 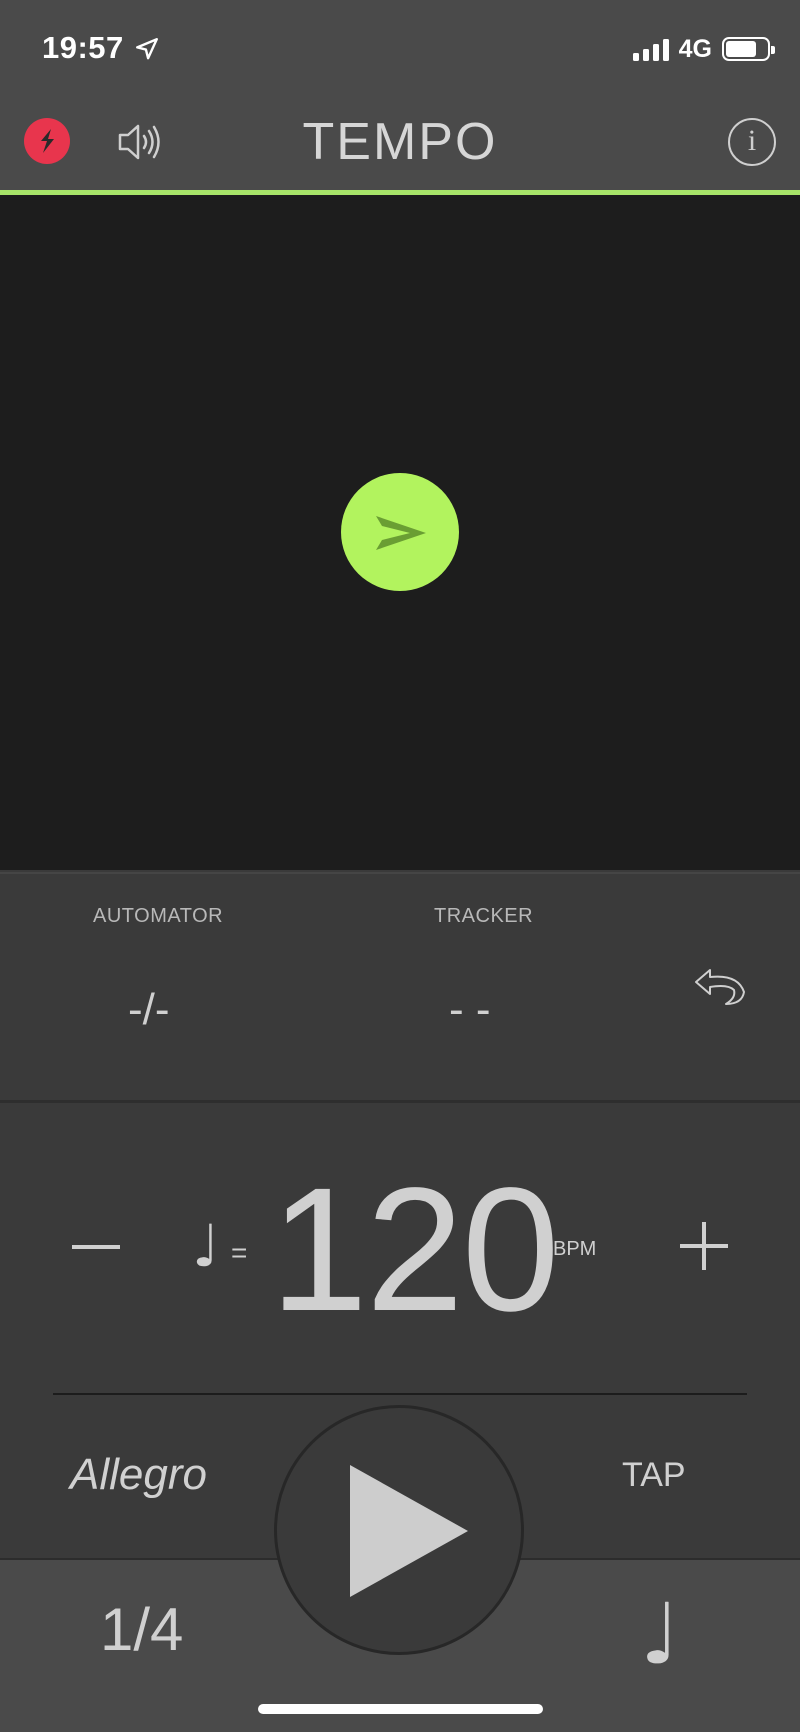 What do you see at coordinates (752, 142) in the screenshot?
I see `info-icon: i` at bounding box center [752, 142].